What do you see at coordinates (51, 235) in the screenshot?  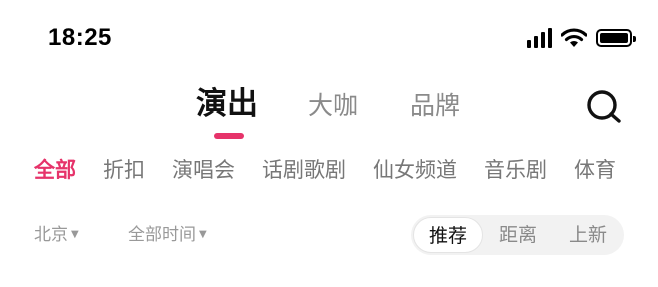 I see `city-filter-label: 北京` at bounding box center [51, 235].